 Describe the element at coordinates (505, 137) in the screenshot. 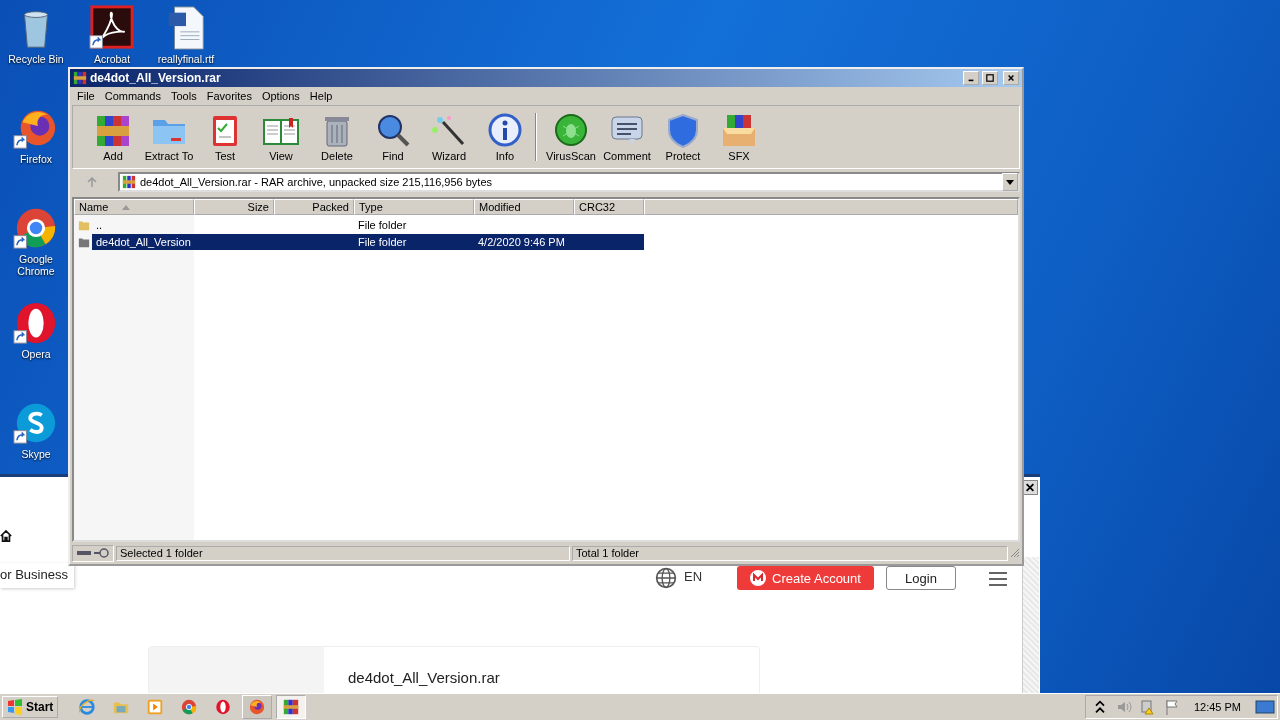

I see `toolbar-button: Info` at that location.